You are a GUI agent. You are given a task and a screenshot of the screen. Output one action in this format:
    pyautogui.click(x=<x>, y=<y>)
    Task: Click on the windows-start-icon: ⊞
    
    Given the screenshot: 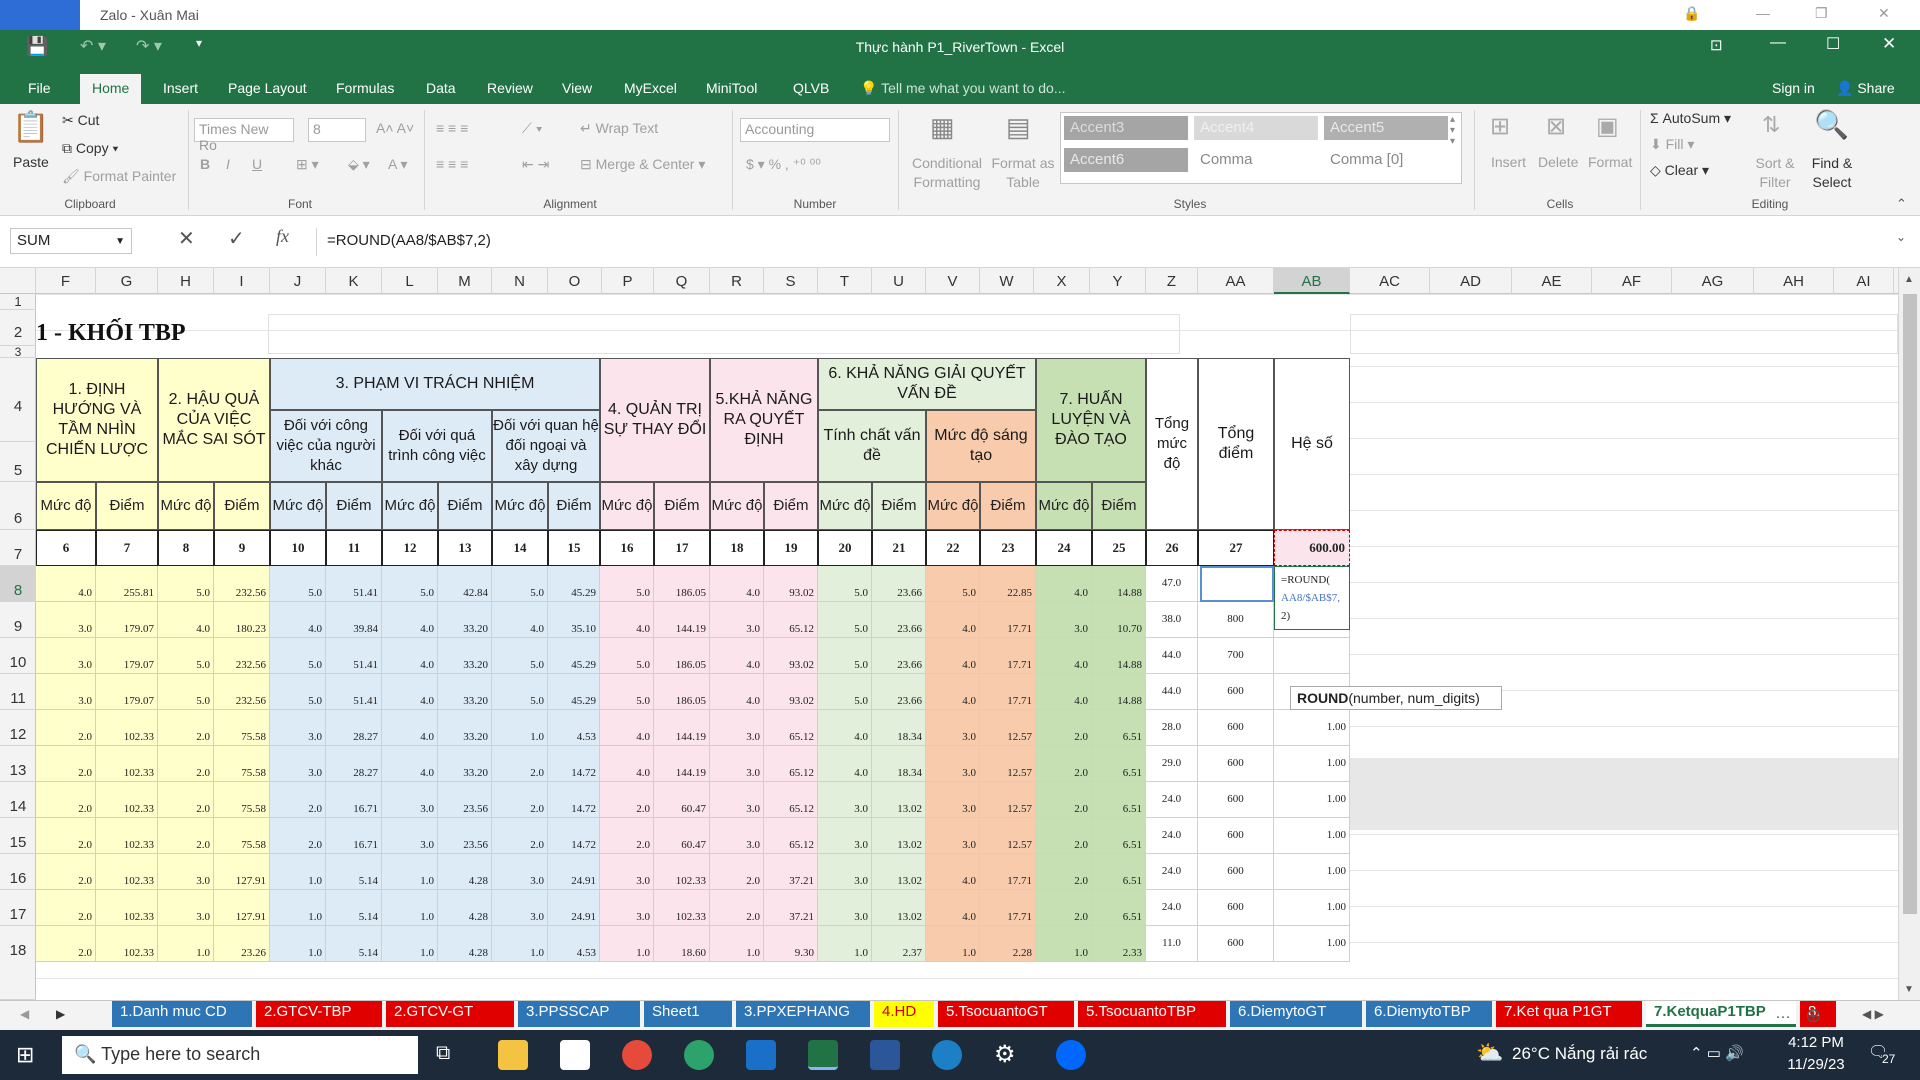 What is the action you would take?
    pyautogui.click(x=25, y=1055)
    